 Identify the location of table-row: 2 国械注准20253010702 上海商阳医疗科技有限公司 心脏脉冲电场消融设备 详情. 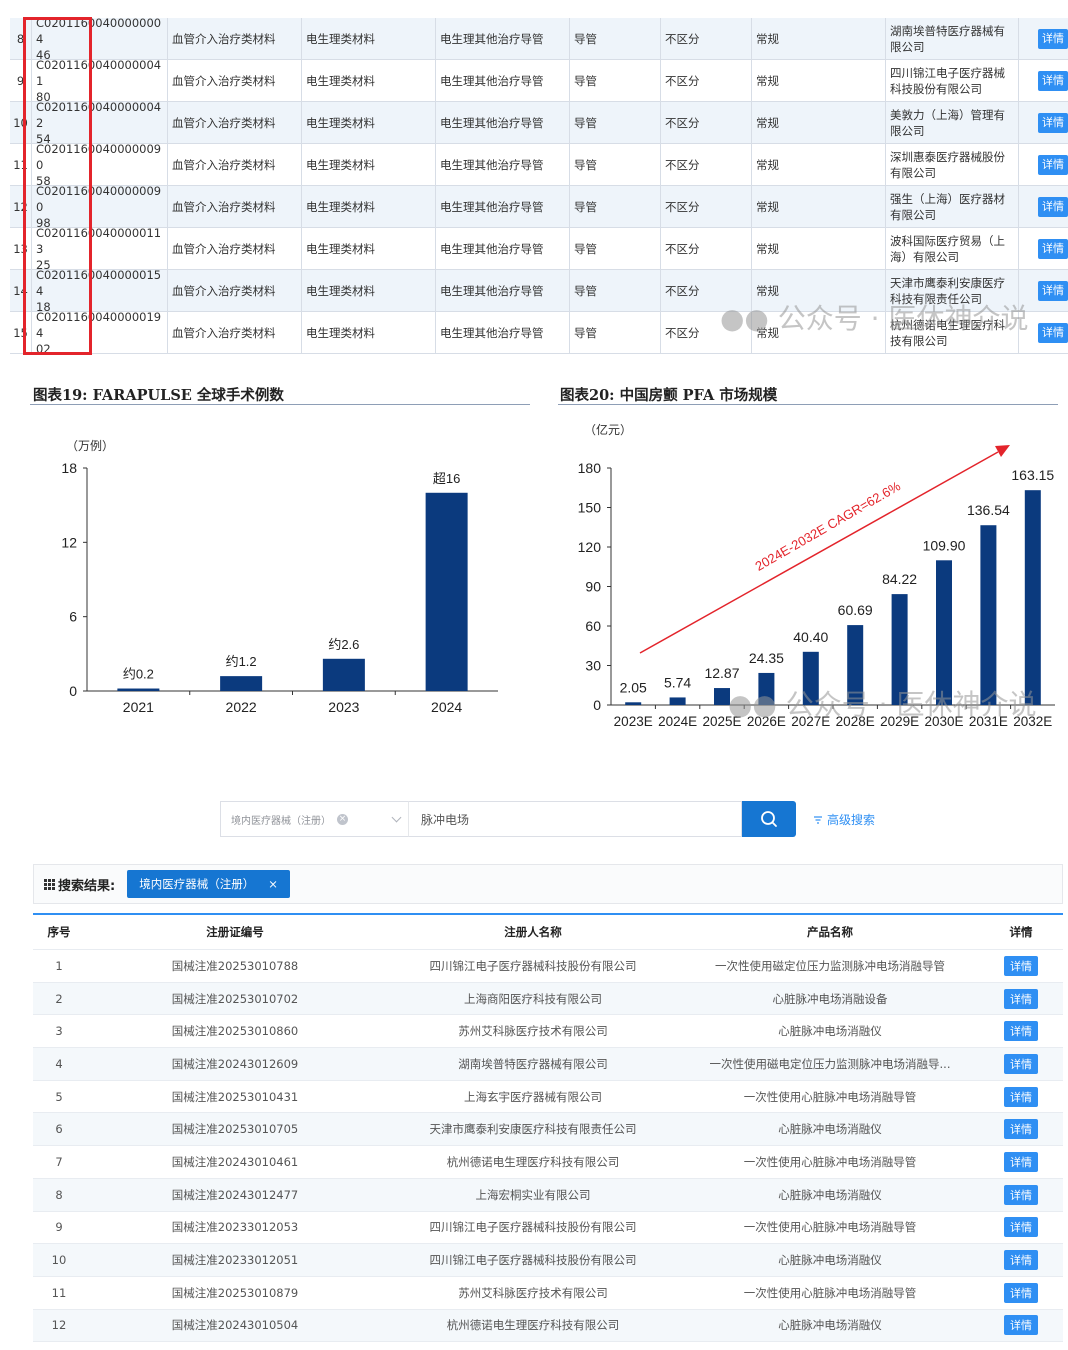
(548, 999).